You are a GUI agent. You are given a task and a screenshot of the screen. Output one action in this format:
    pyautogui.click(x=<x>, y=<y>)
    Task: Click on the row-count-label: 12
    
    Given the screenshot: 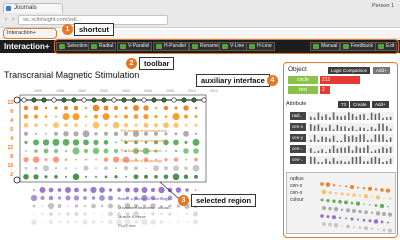 What is the action you would take?
    pyautogui.click(x=10, y=148)
    